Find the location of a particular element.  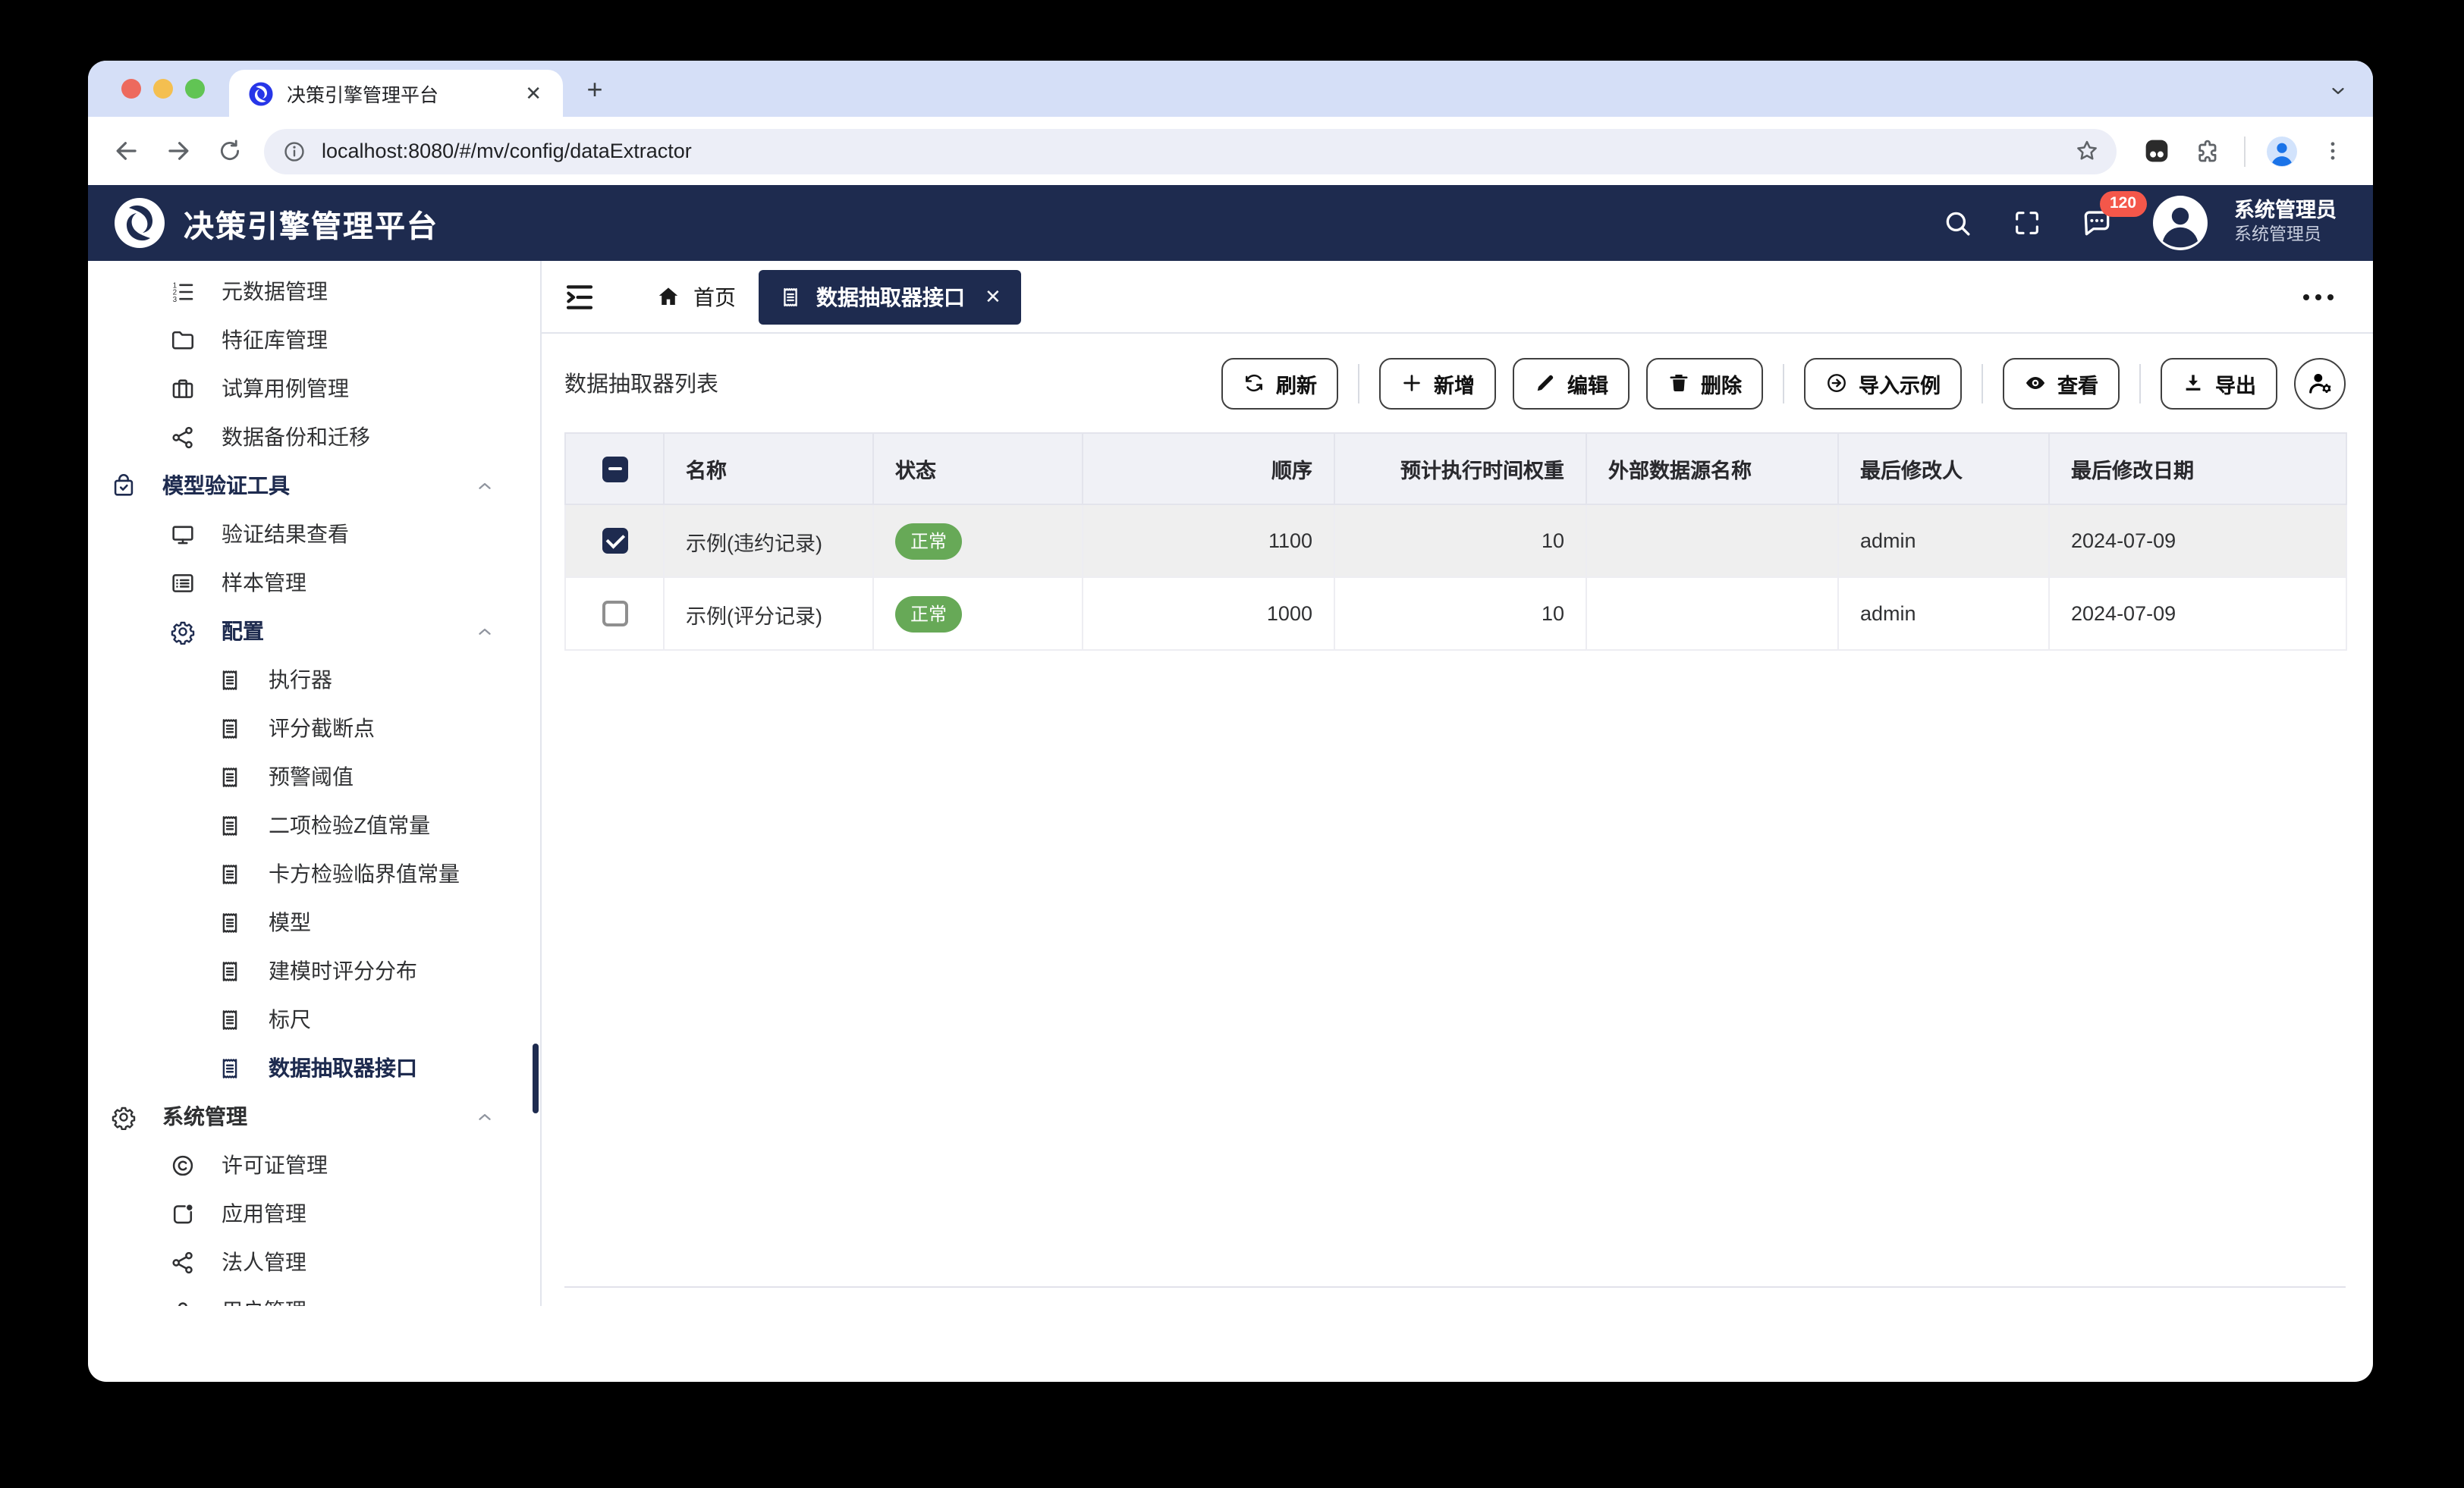

sidebar-item-legal-entity: 法人管理 is located at coordinates (314, 1262).